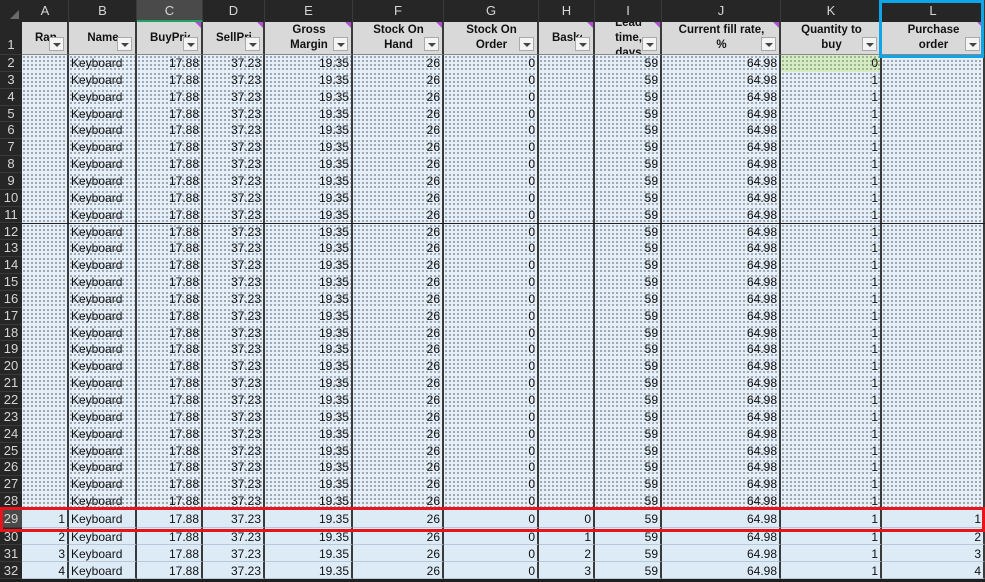 The width and height of the screenshot is (985, 582). Describe the element at coordinates (567, 367) in the screenshot. I see `cell-h20` at that location.